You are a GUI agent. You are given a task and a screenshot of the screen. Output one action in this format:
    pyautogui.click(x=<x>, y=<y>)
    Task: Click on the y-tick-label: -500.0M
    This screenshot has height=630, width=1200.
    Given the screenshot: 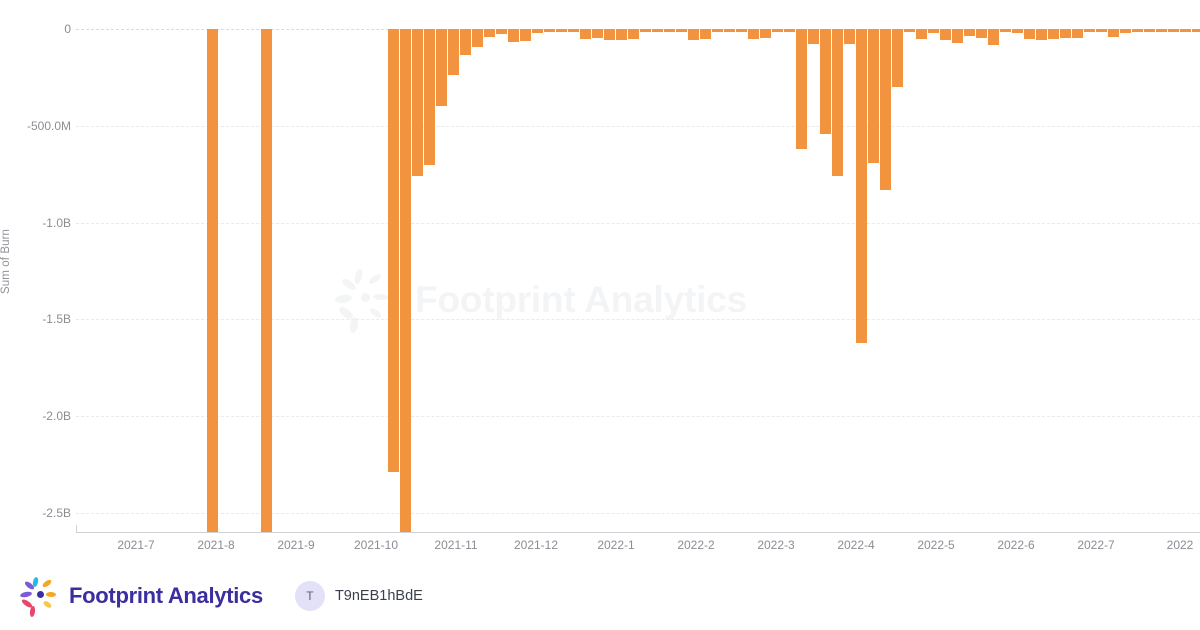 What is the action you would take?
    pyautogui.click(x=48, y=125)
    